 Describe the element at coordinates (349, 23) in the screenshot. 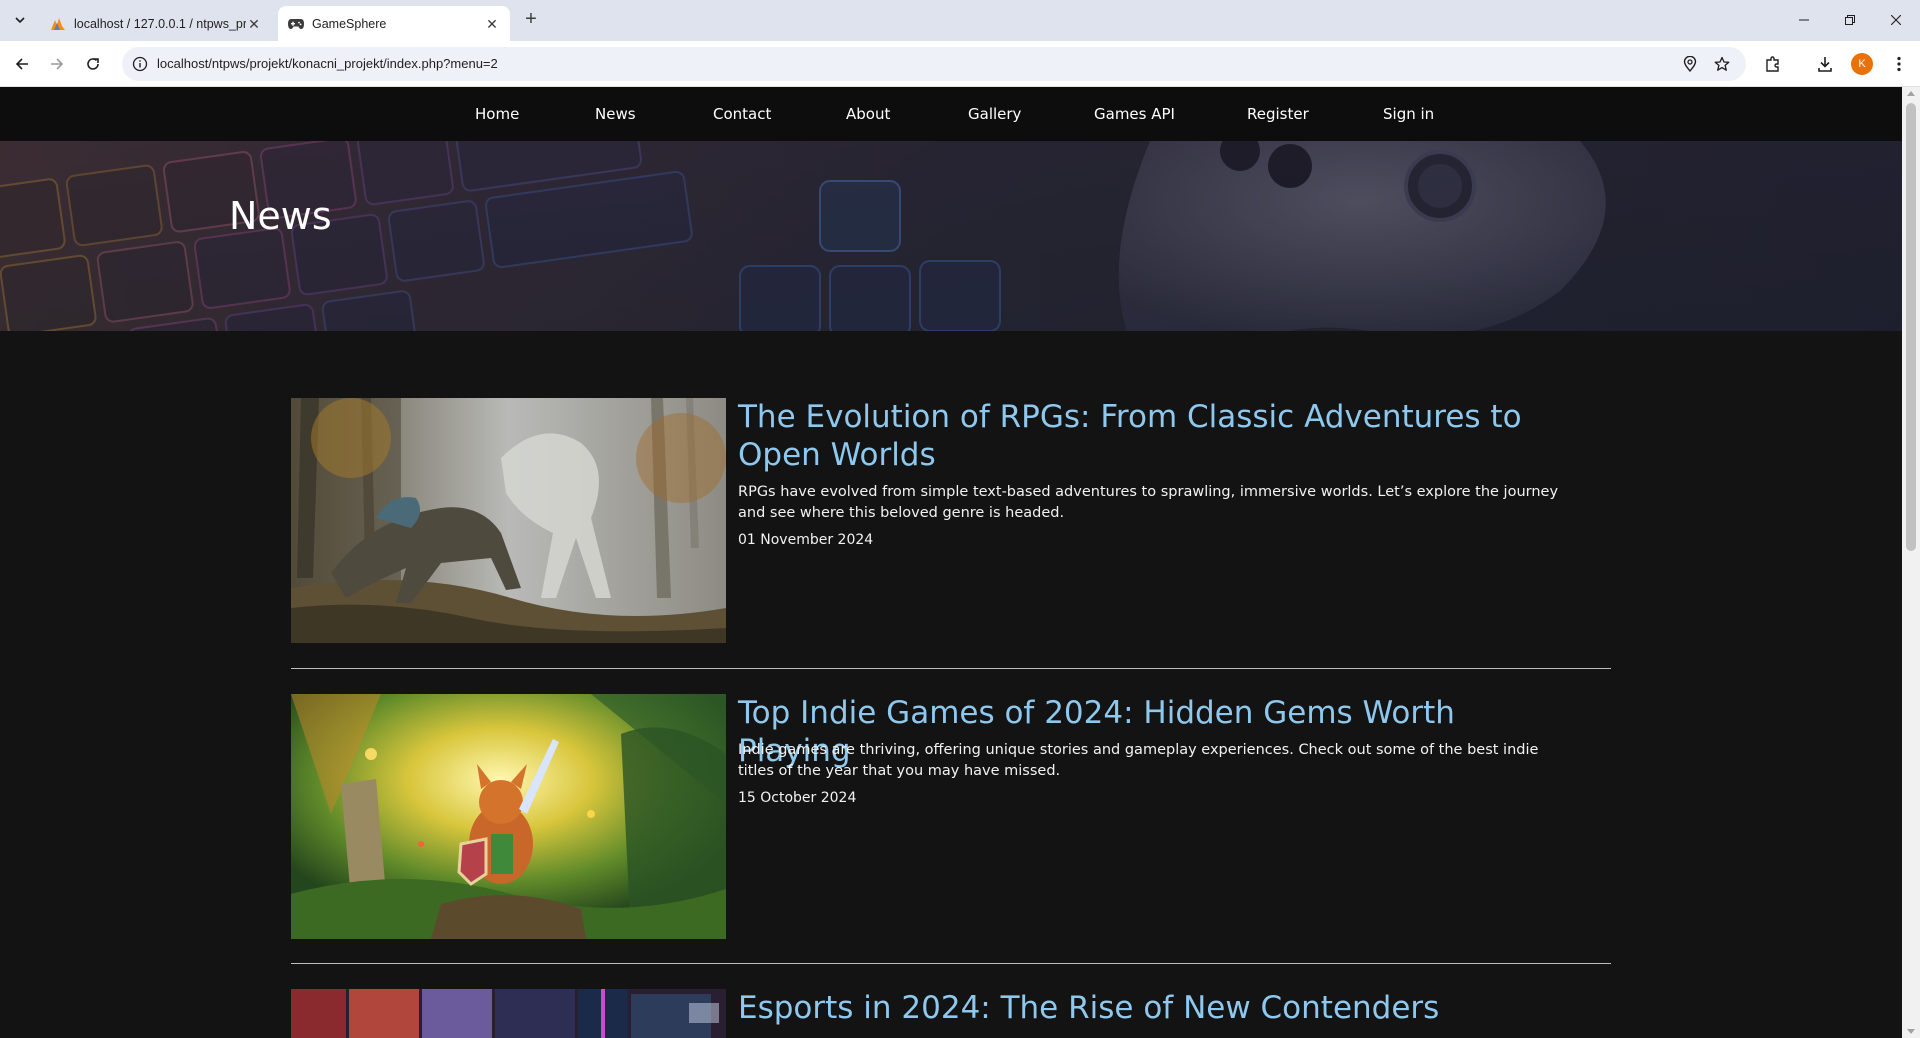

I see `tab-title: GameSphere` at that location.